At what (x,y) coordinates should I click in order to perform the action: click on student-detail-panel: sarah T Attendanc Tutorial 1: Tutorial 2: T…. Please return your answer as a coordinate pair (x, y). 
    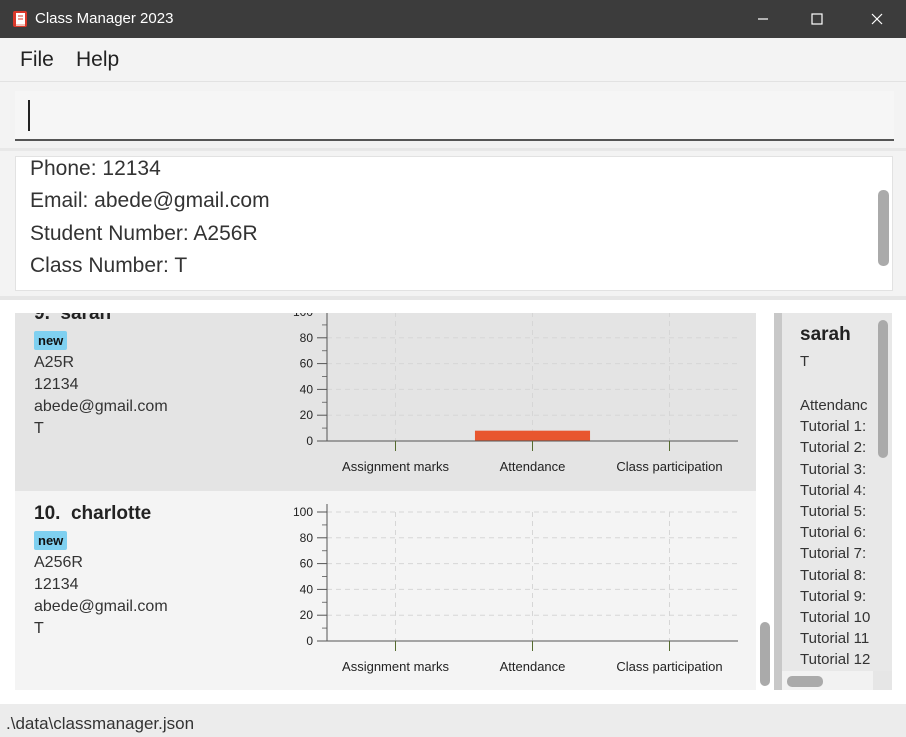
    Looking at the image, I should click on (837, 492).